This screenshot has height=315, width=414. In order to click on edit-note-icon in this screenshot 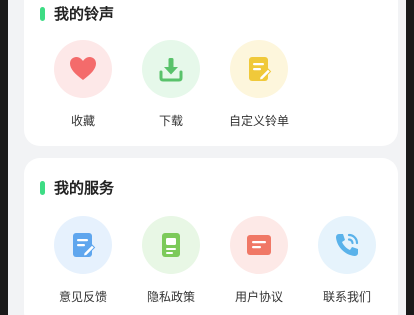, I will do `click(259, 69)`.